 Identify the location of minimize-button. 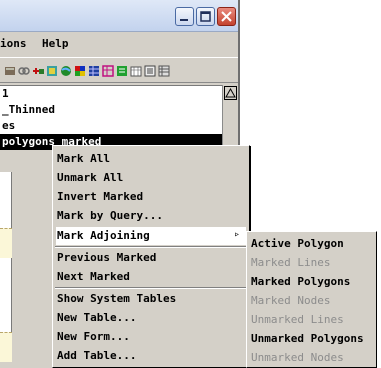
(184, 16).